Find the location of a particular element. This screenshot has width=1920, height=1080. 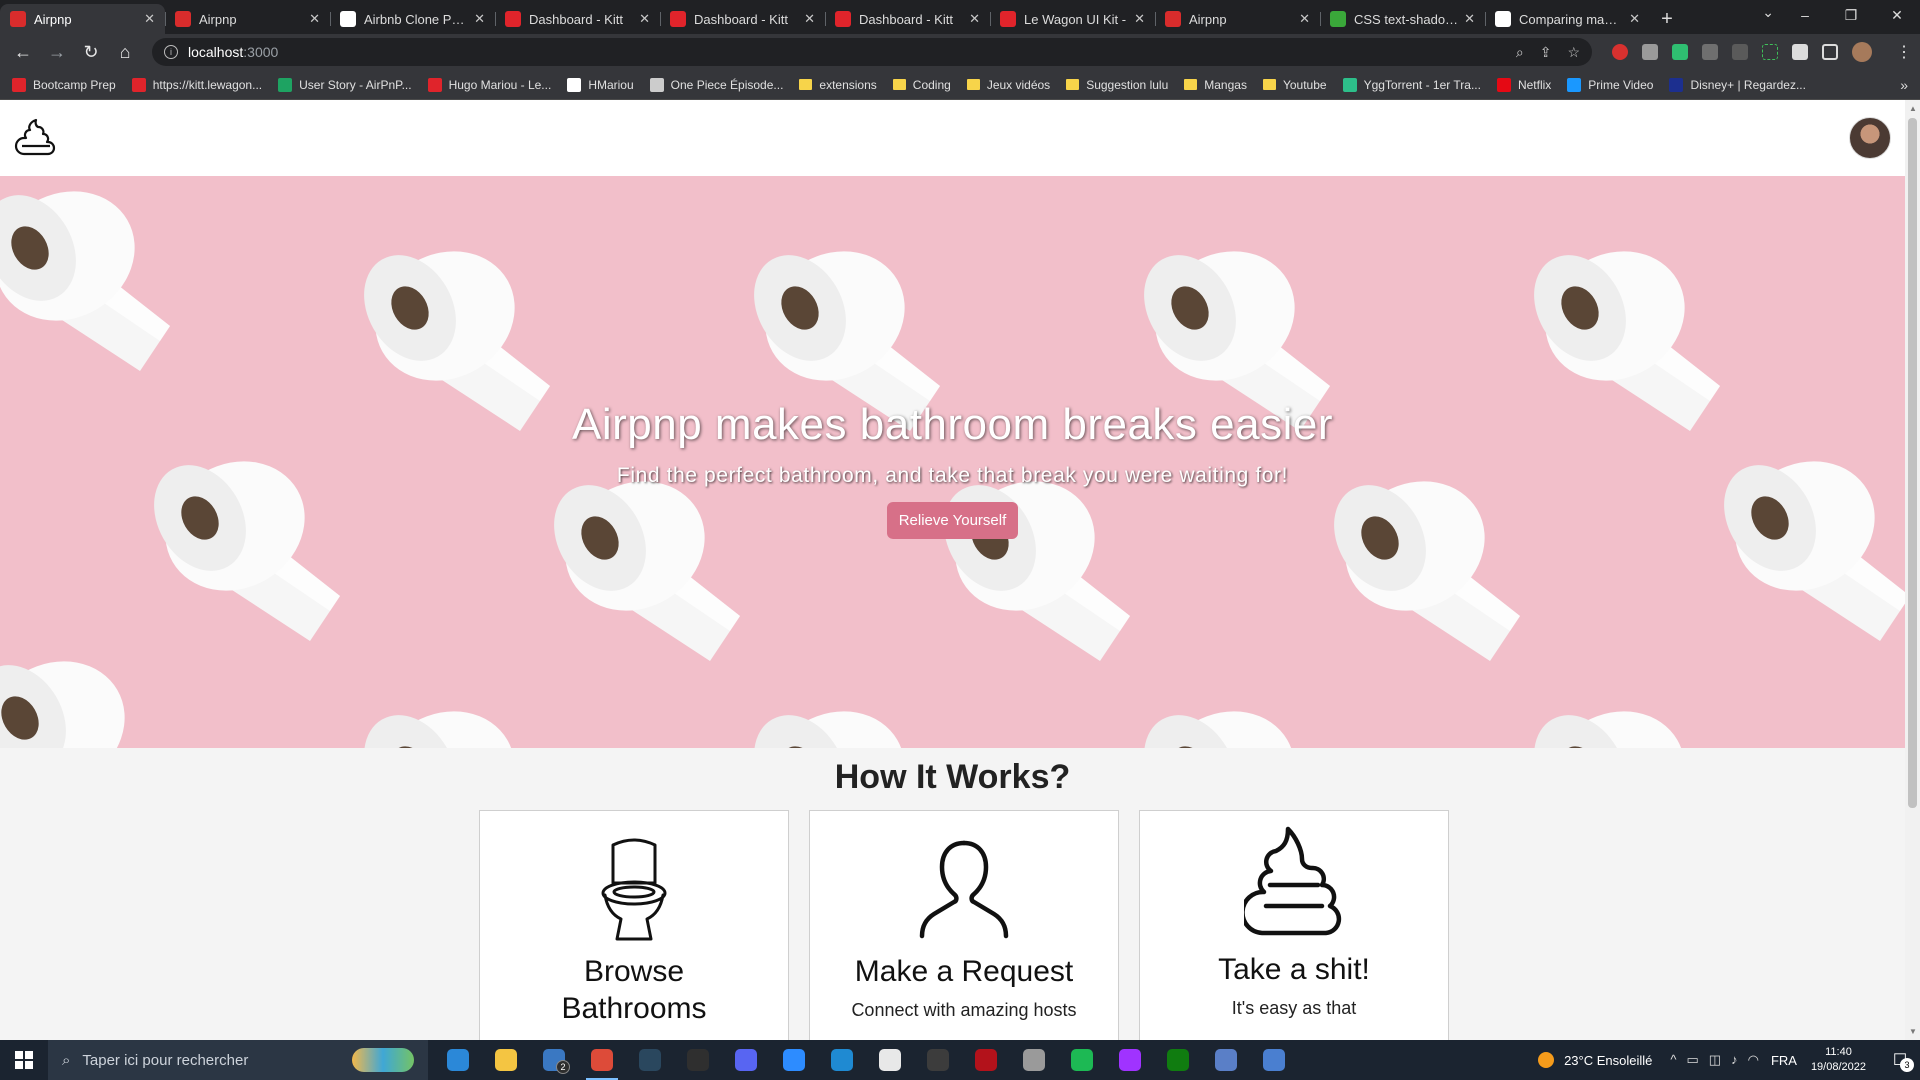

site-info-icon: i is located at coordinates (171, 52).